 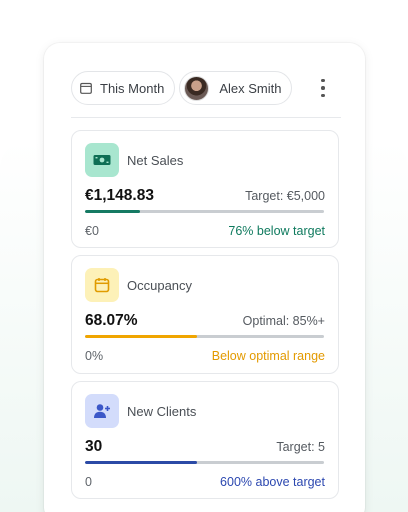 What do you see at coordinates (119, 195) in the screenshot?
I see `metric-value: €1,148.83` at bounding box center [119, 195].